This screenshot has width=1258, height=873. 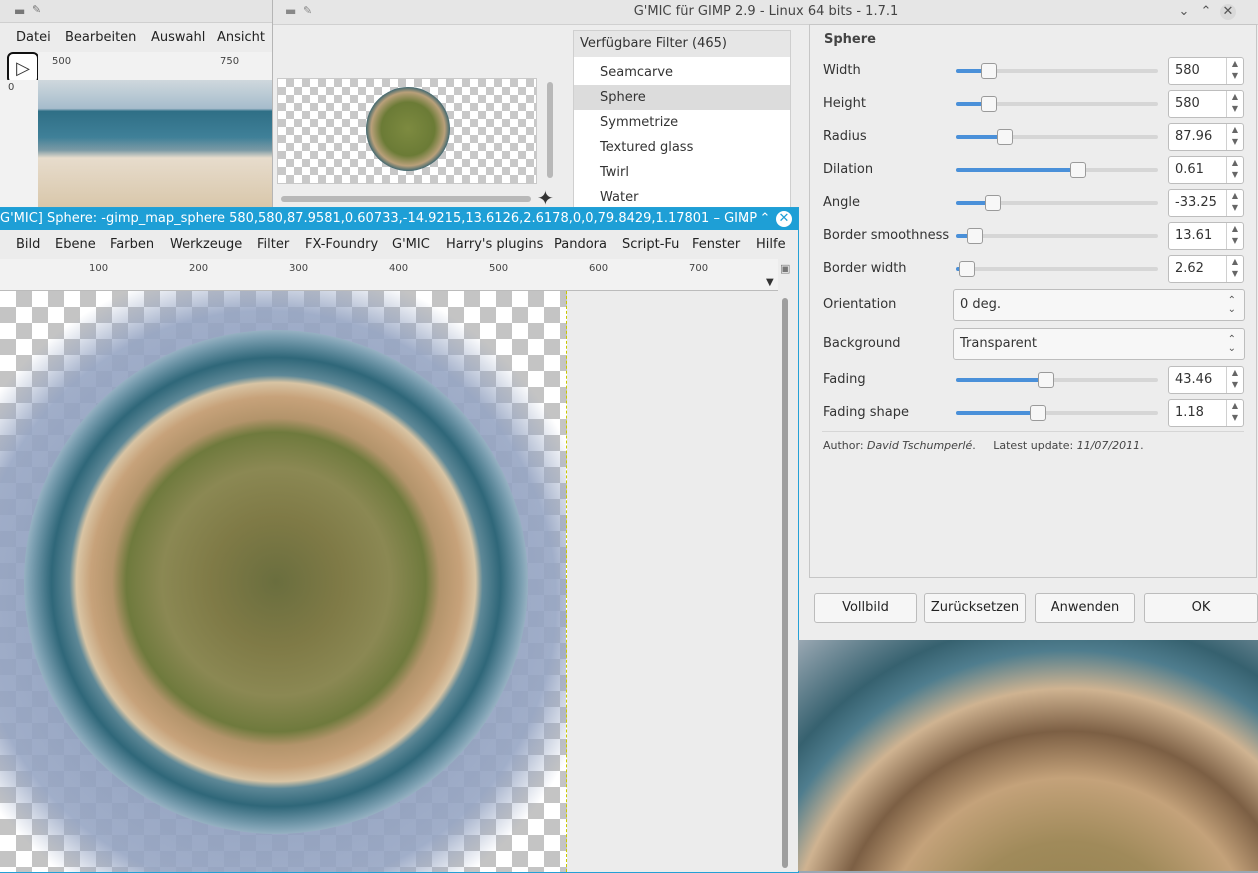 What do you see at coordinates (1099, 344) in the screenshot?
I see `background-select: Transparent ⌃ ⌄` at bounding box center [1099, 344].